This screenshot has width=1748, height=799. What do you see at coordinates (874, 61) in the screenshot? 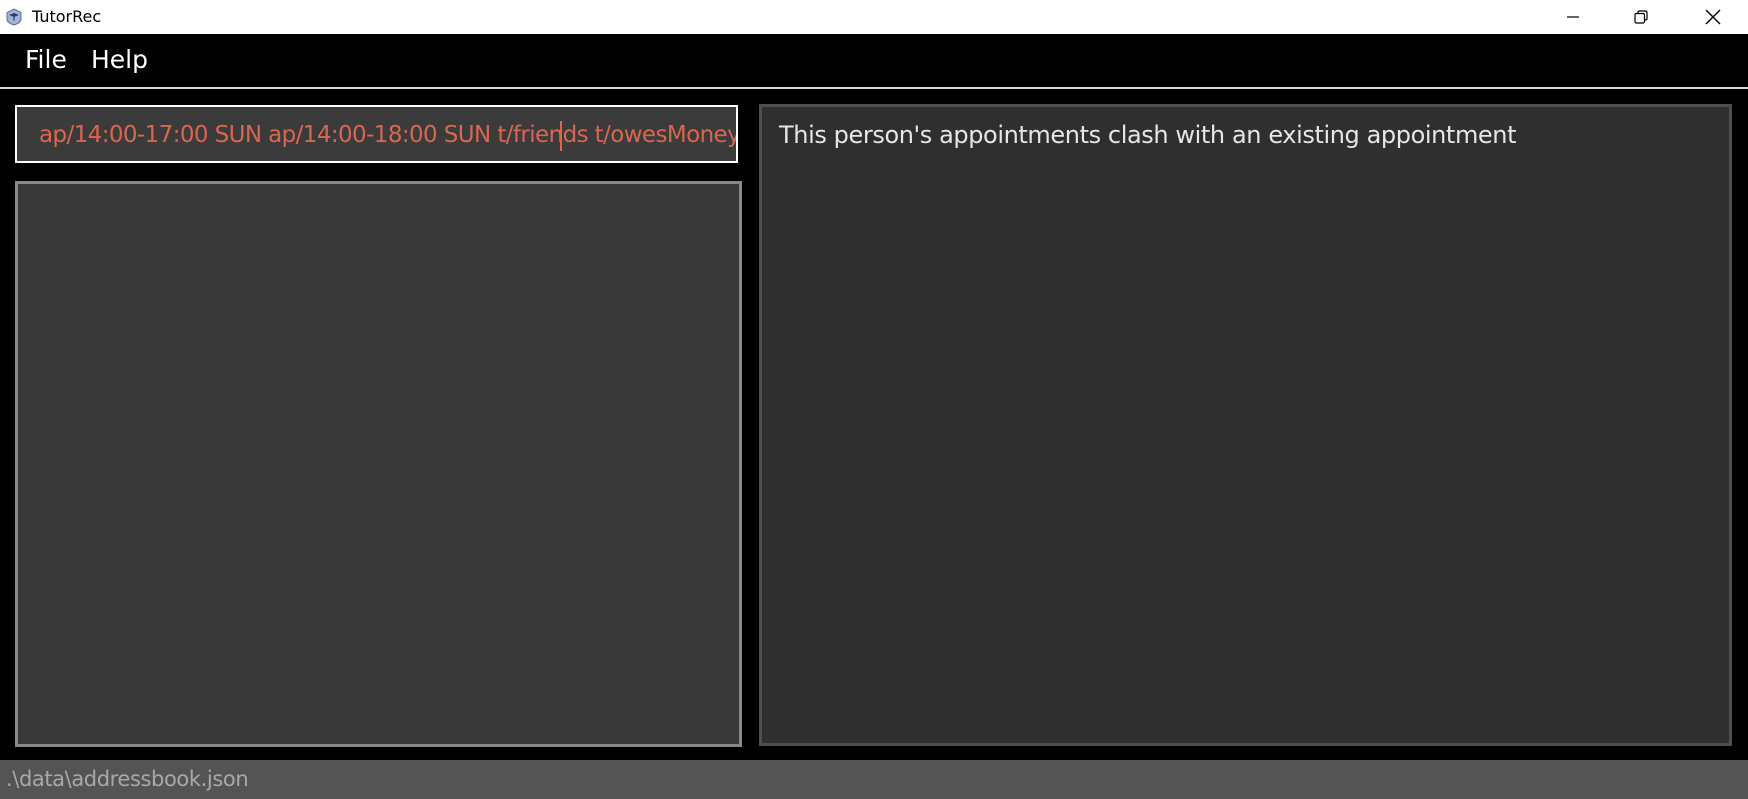
I see `menu-bar: File Help` at bounding box center [874, 61].